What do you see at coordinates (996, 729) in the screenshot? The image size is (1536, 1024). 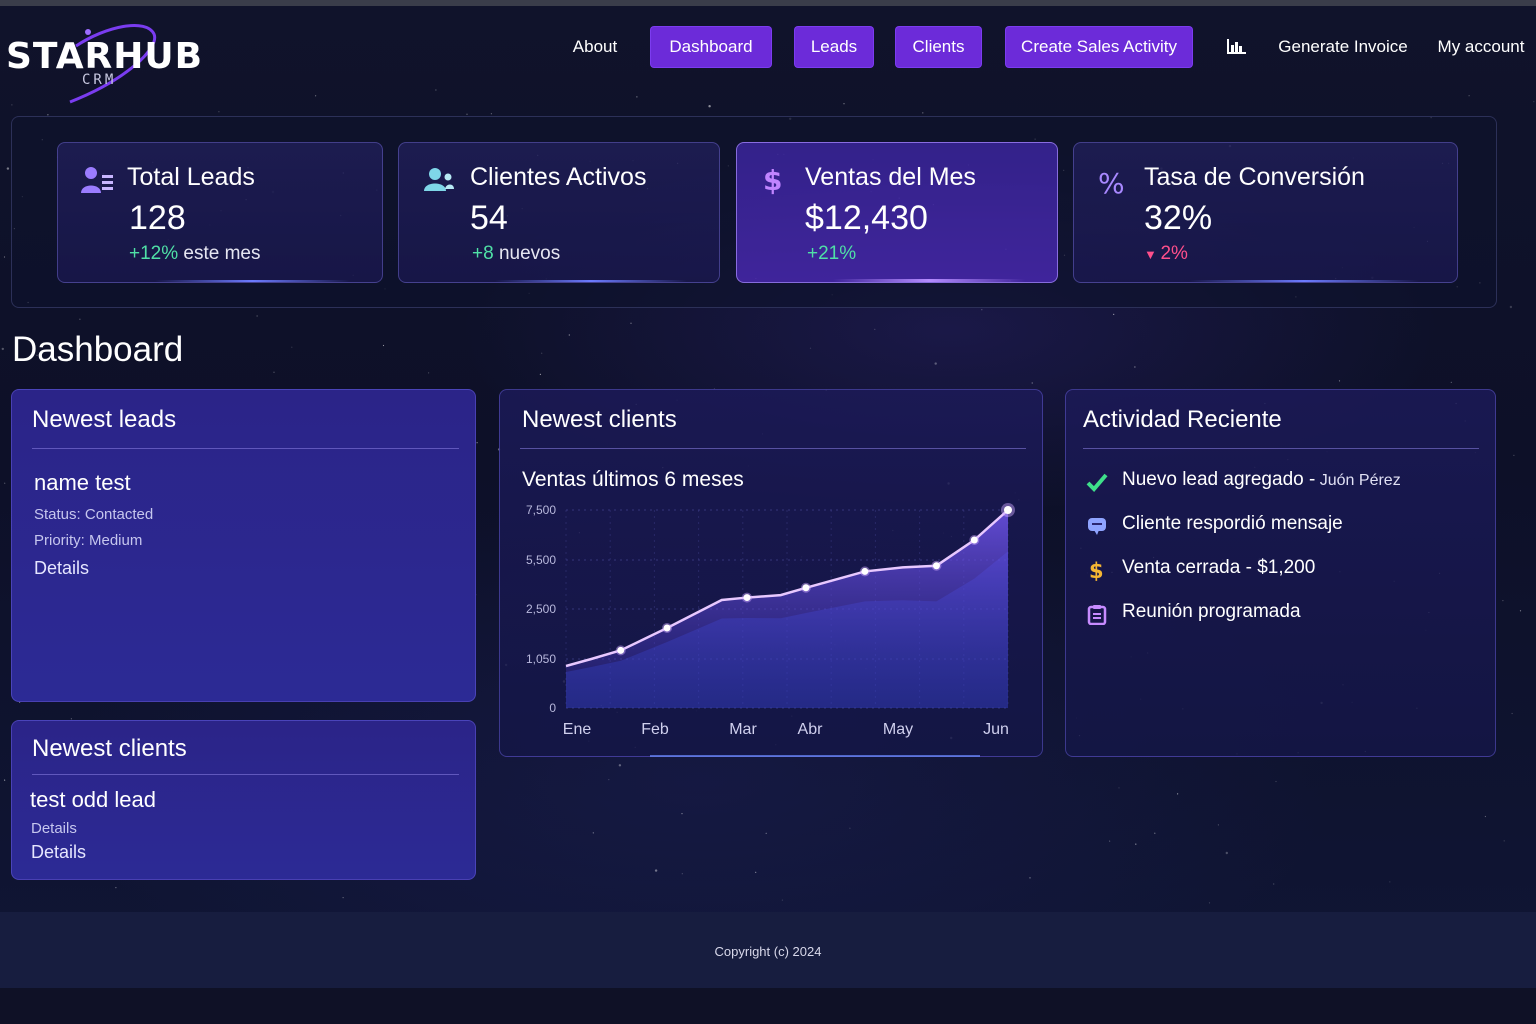 I see `x-tick-label: Jun` at bounding box center [996, 729].